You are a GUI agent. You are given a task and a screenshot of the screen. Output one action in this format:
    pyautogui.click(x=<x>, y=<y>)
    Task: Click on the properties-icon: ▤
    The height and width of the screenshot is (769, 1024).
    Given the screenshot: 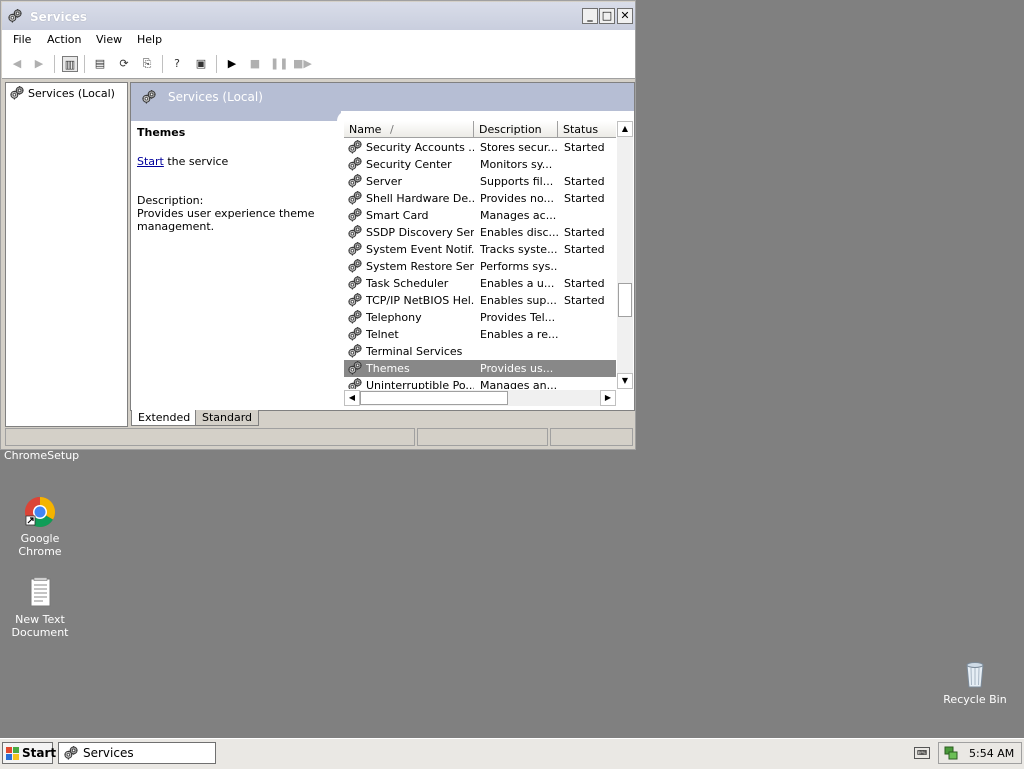 What is the action you would take?
    pyautogui.click(x=100, y=64)
    